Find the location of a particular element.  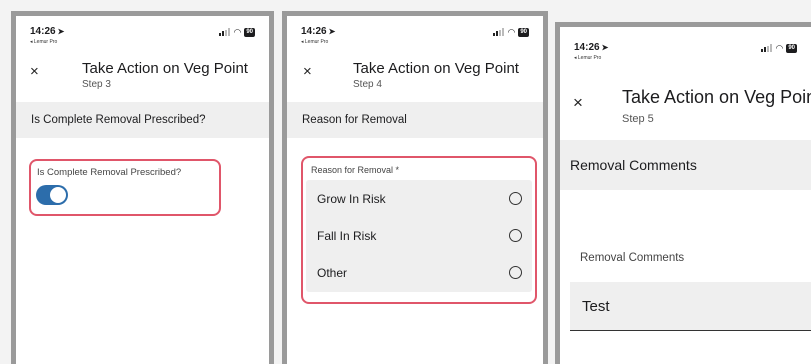

radio-option-other: Other is located at coordinates (419, 272).